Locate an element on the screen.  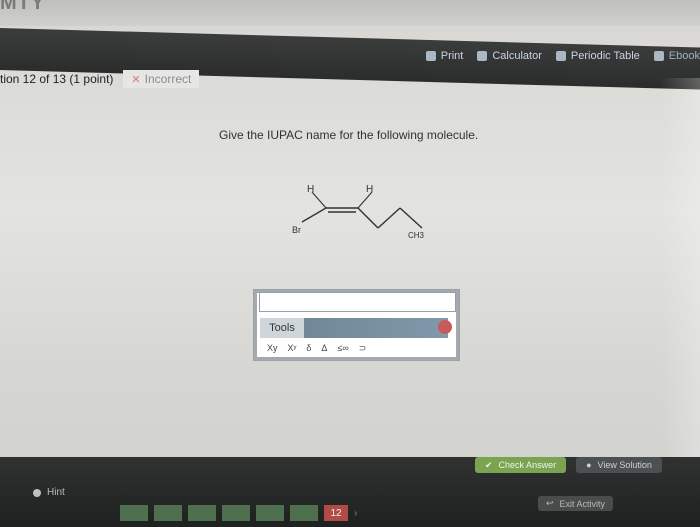
view-solution-label: View Solution is located at coordinates (624, 465).